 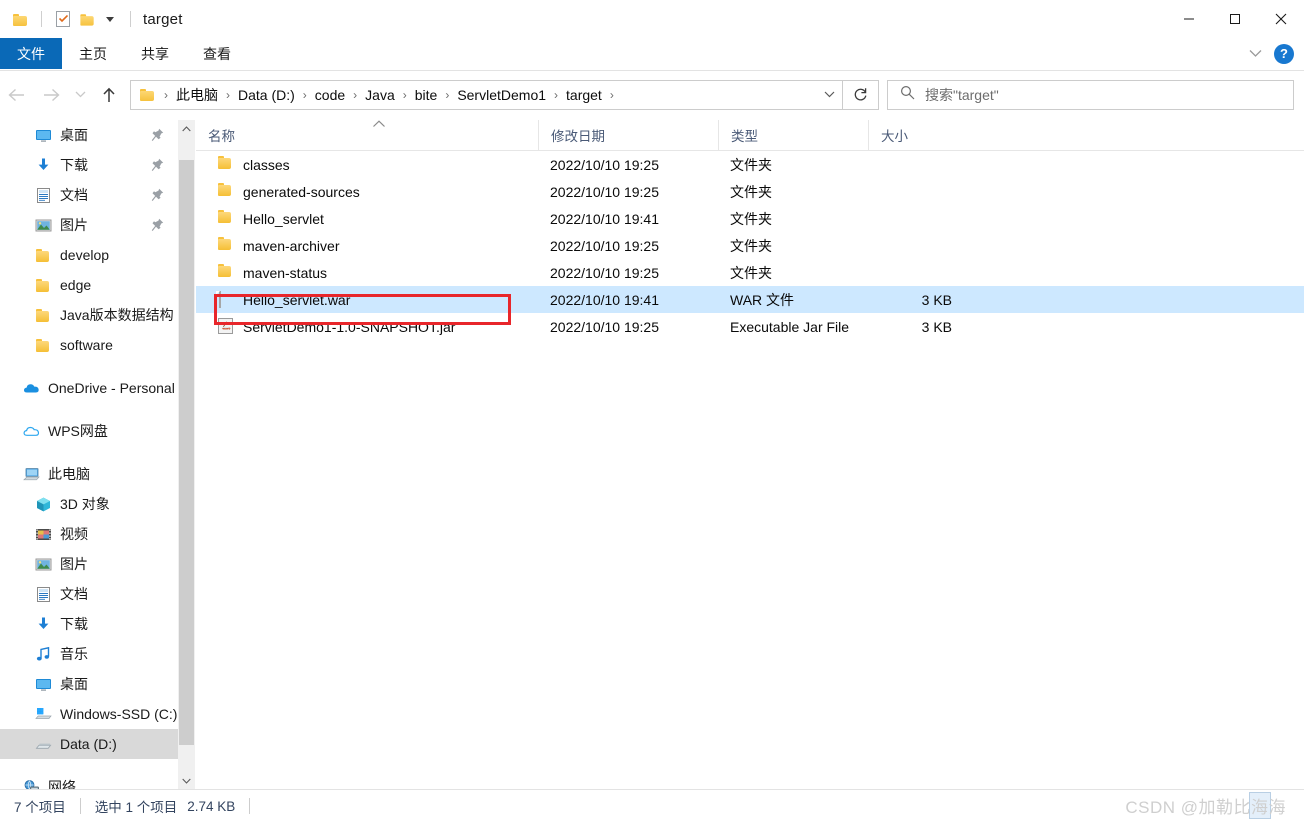 What do you see at coordinates (1189, 19) in the screenshot?
I see `minimize-button` at bounding box center [1189, 19].